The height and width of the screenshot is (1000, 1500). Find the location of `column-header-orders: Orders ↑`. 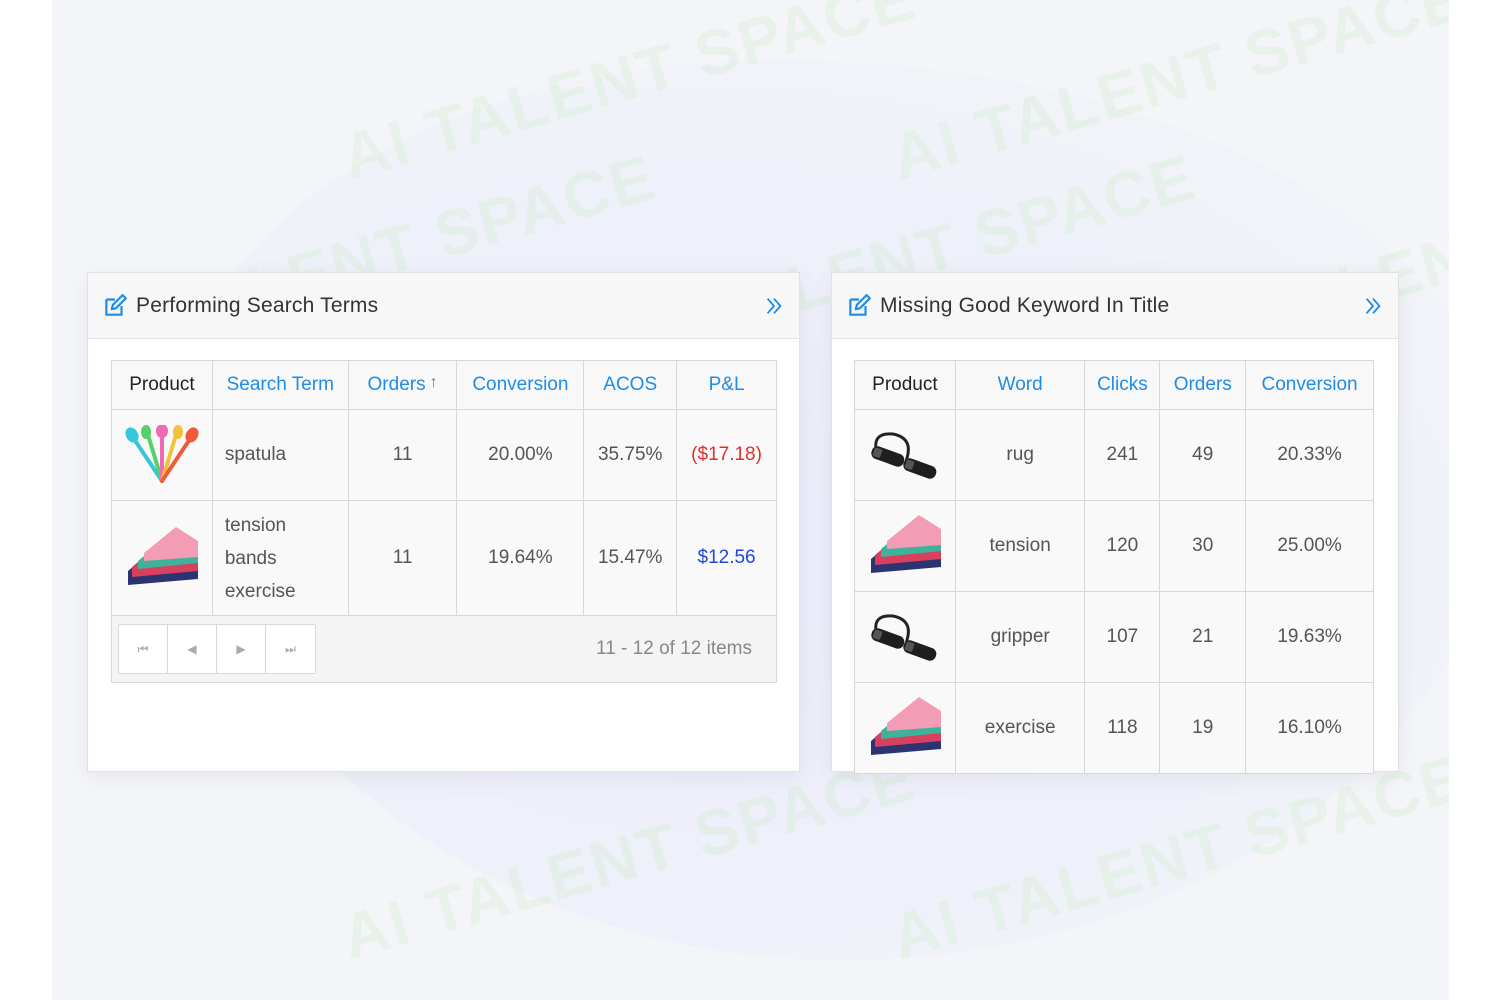

column-header-orders: Orders ↑ is located at coordinates (402, 385).